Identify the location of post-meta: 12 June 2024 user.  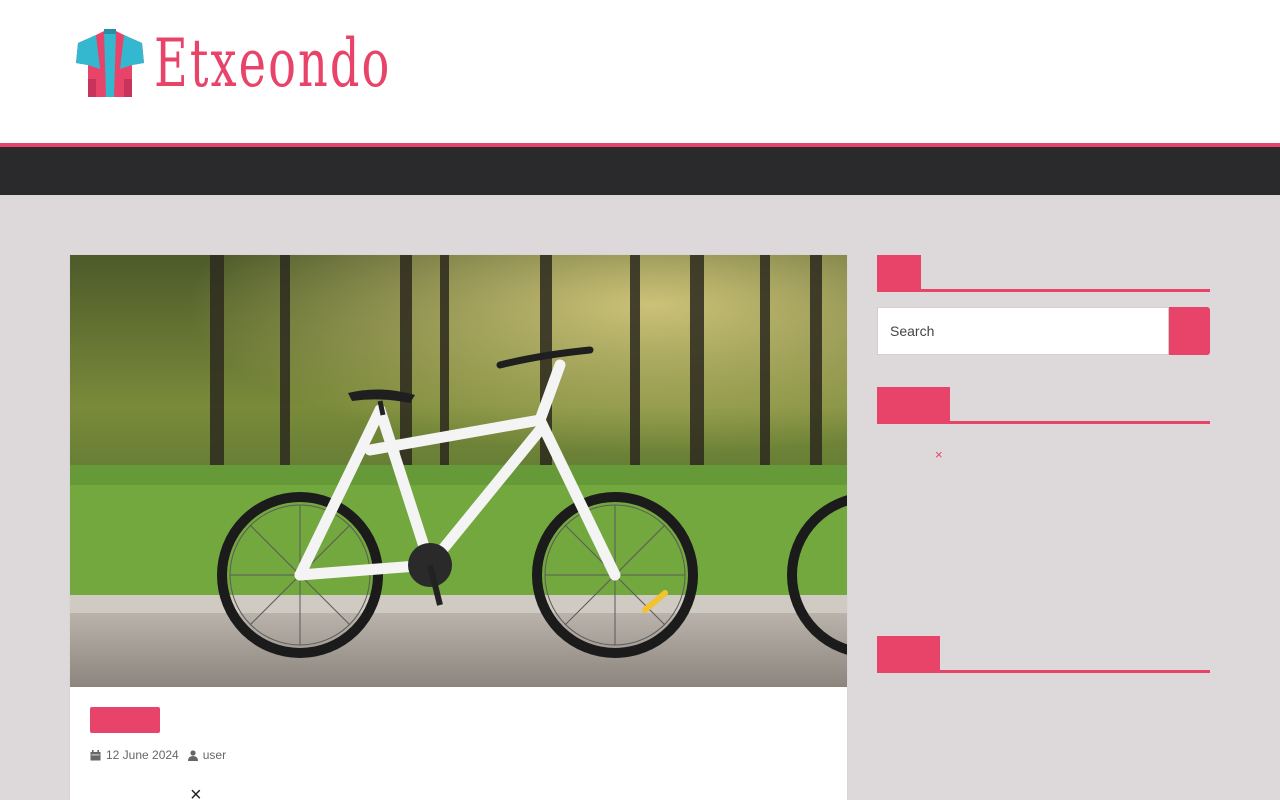
(162, 755).